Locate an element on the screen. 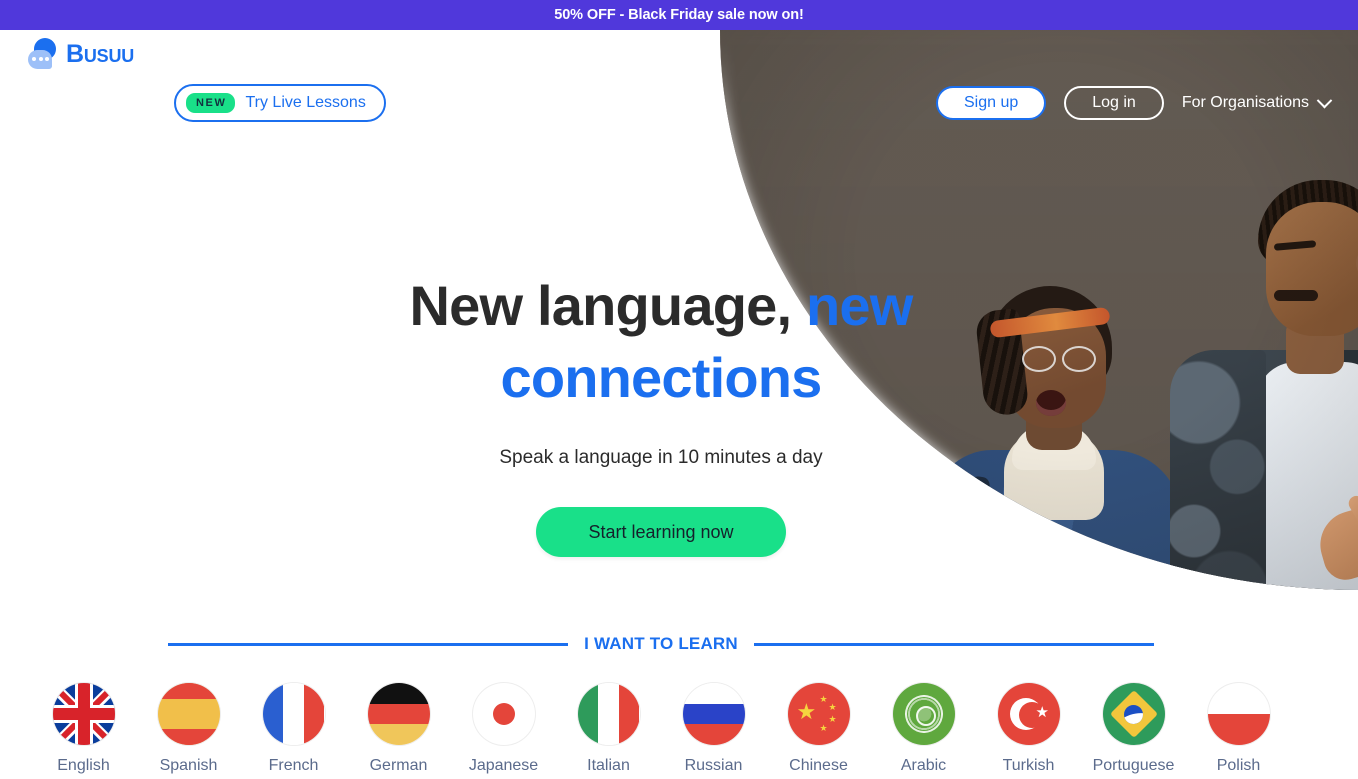 The image size is (1358, 779). flag-arab-league-icon is located at coordinates (923, 714).